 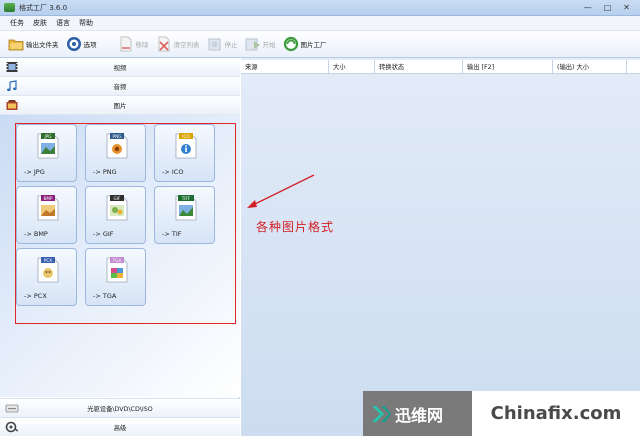 I want to click on remove-button: 移除, so click(x=133, y=44).